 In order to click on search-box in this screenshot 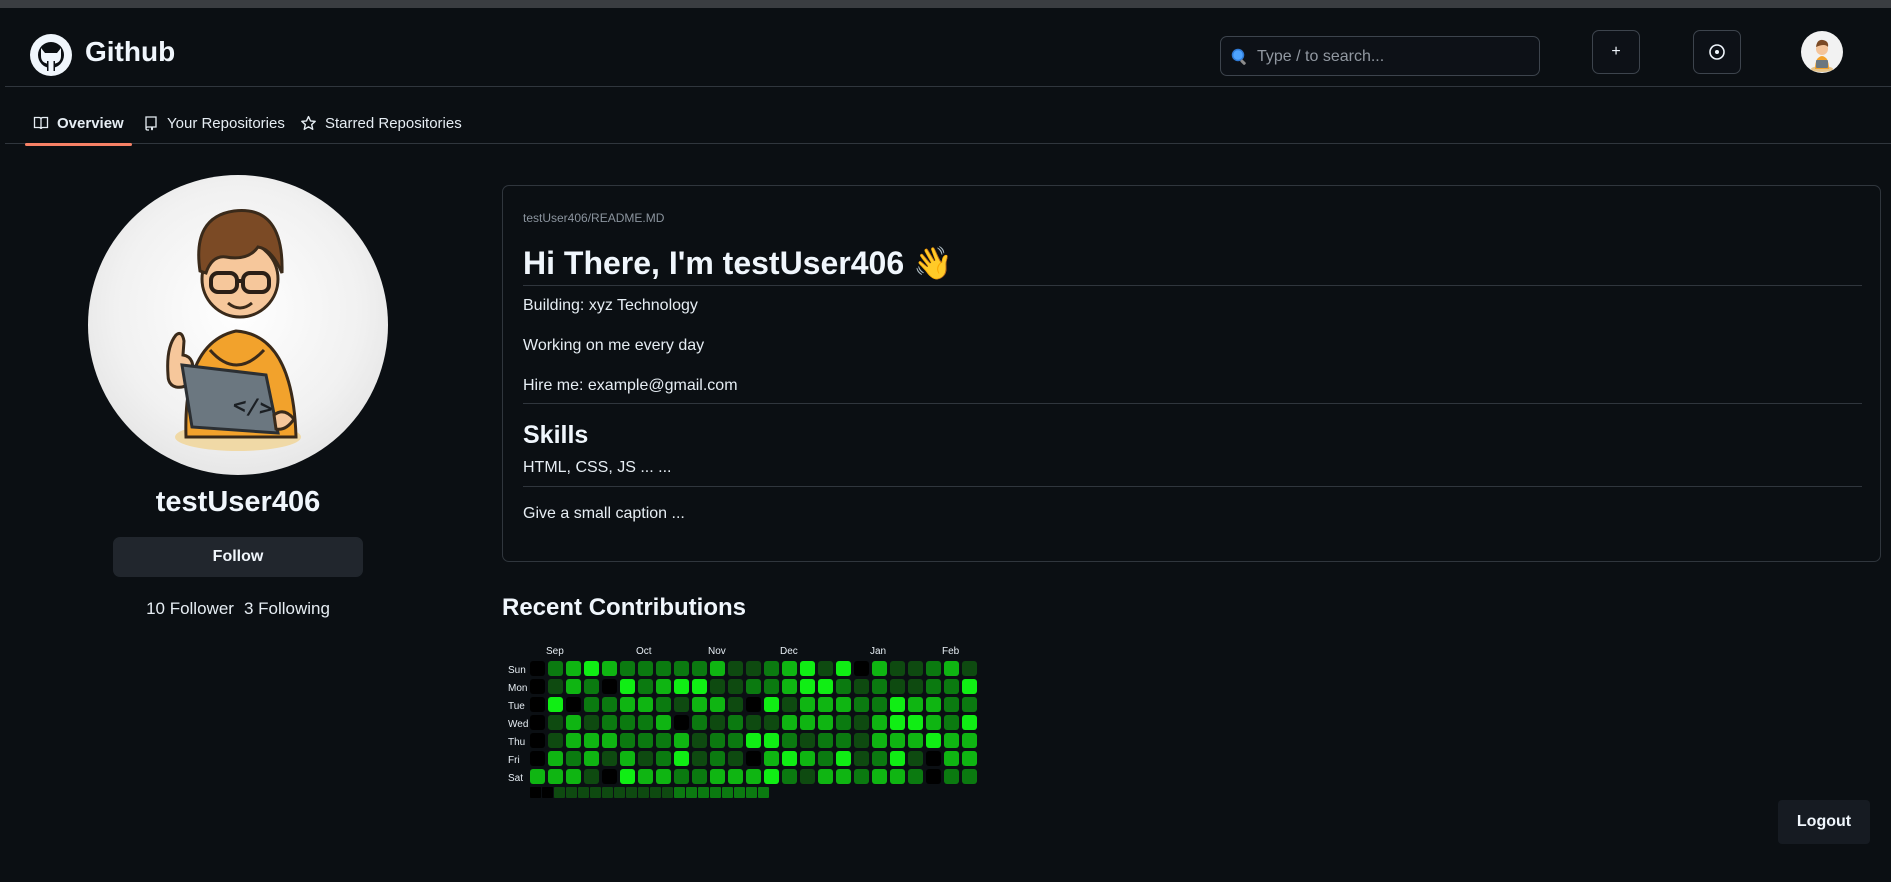, I will do `click(1380, 56)`.